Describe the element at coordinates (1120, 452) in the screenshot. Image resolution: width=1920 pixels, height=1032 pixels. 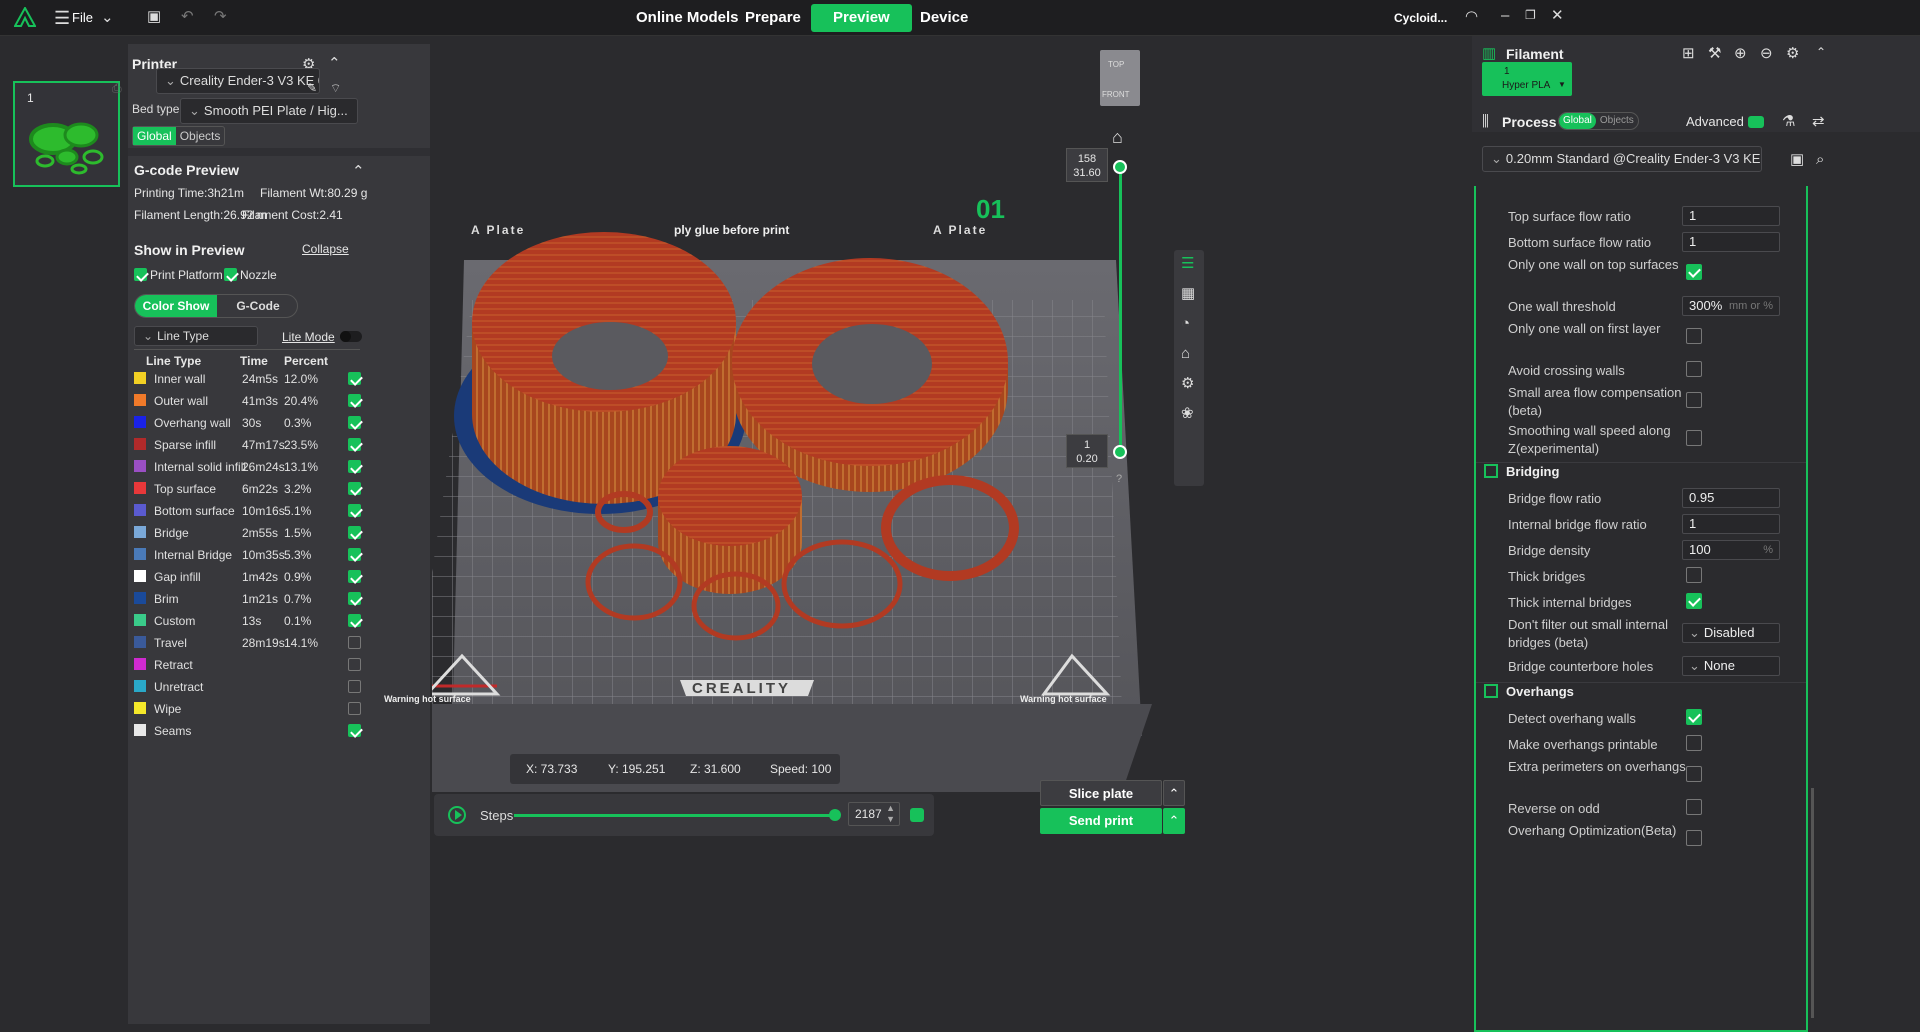
I see `layer-slider-bottom-handle` at that location.